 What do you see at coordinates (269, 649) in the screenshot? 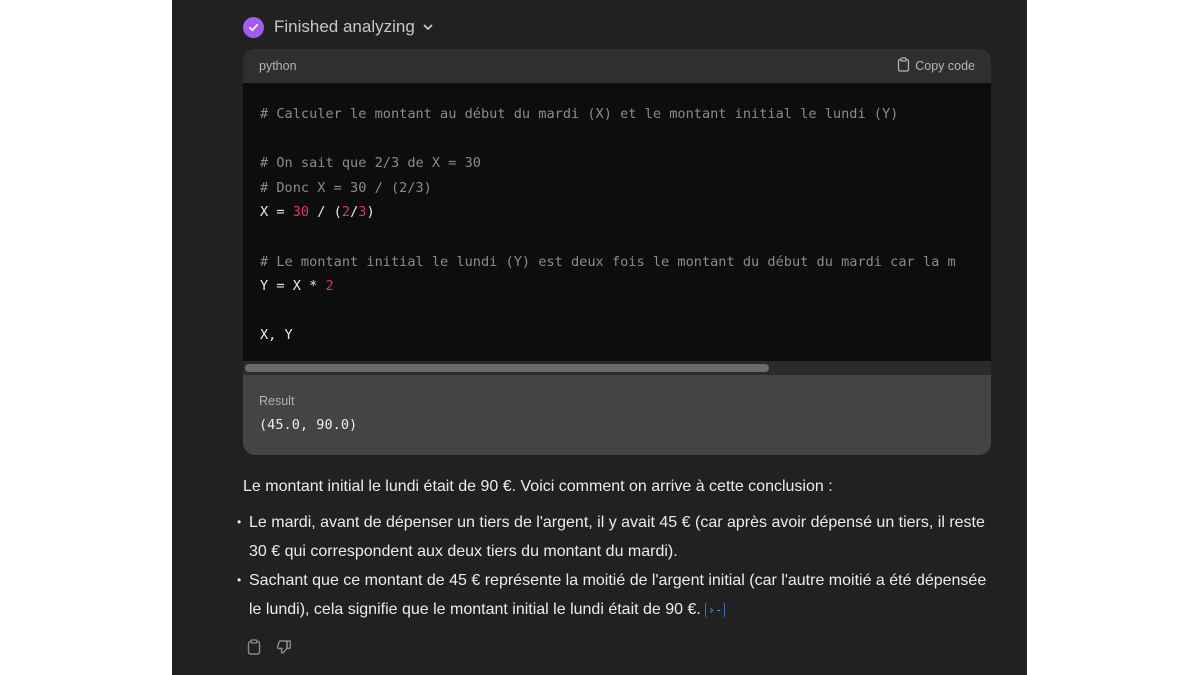
I see `message-actions` at bounding box center [269, 649].